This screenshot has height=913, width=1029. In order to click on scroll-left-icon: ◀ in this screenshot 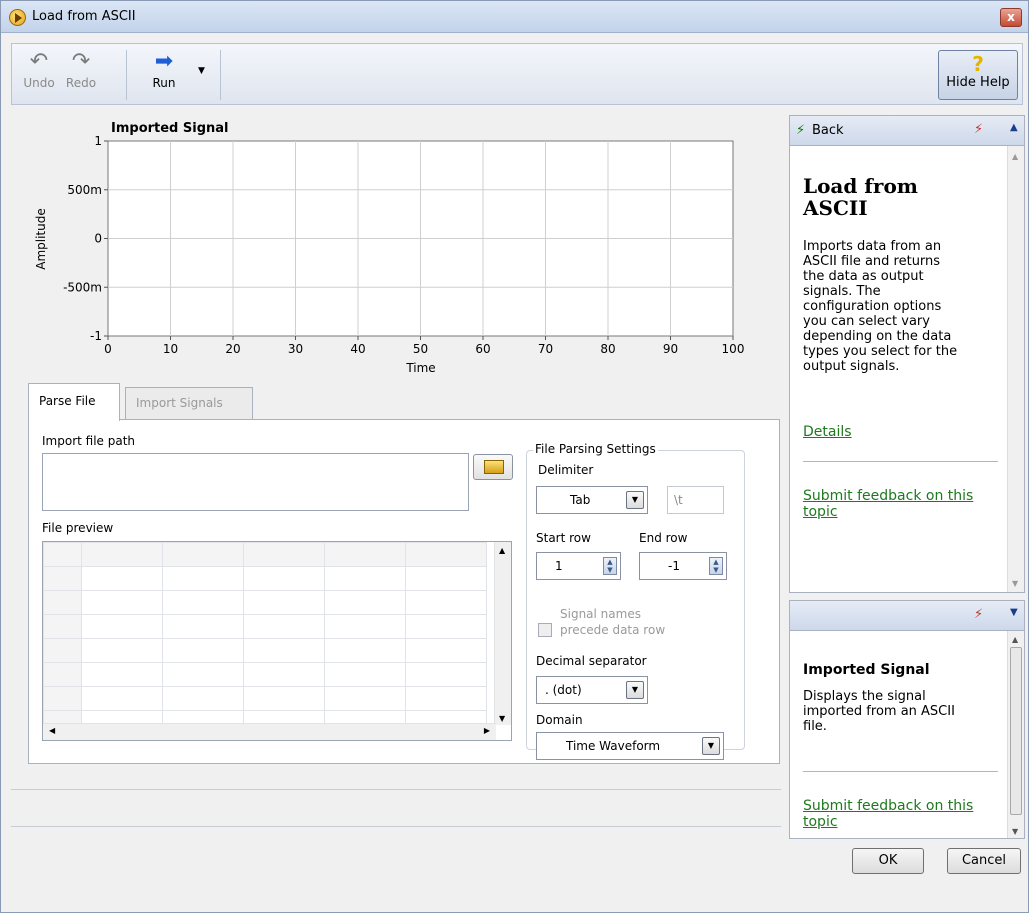, I will do `click(52, 730)`.